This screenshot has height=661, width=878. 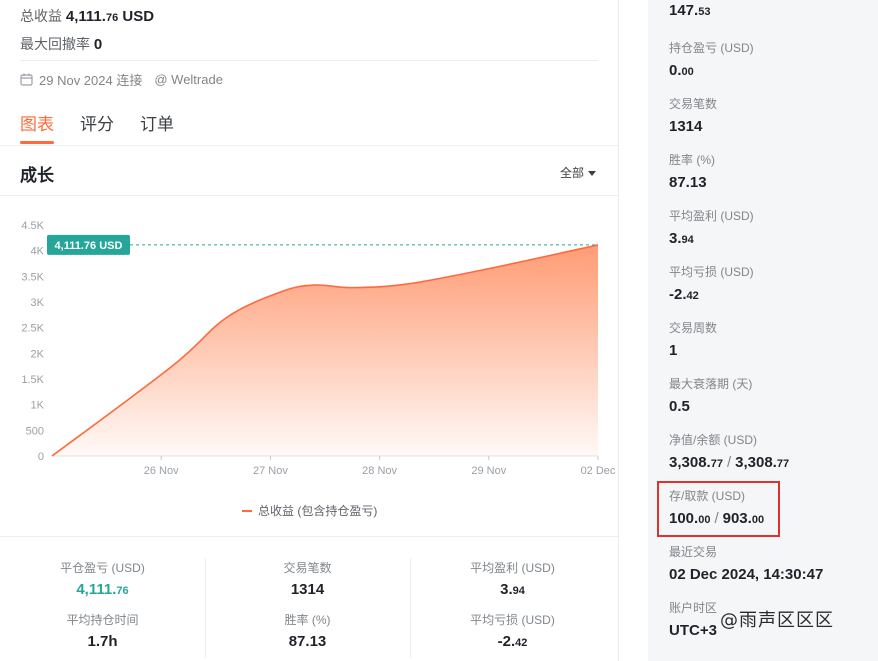 What do you see at coordinates (32, 277) in the screenshot?
I see `y-tick-label: 3.5K` at bounding box center [32, 277].